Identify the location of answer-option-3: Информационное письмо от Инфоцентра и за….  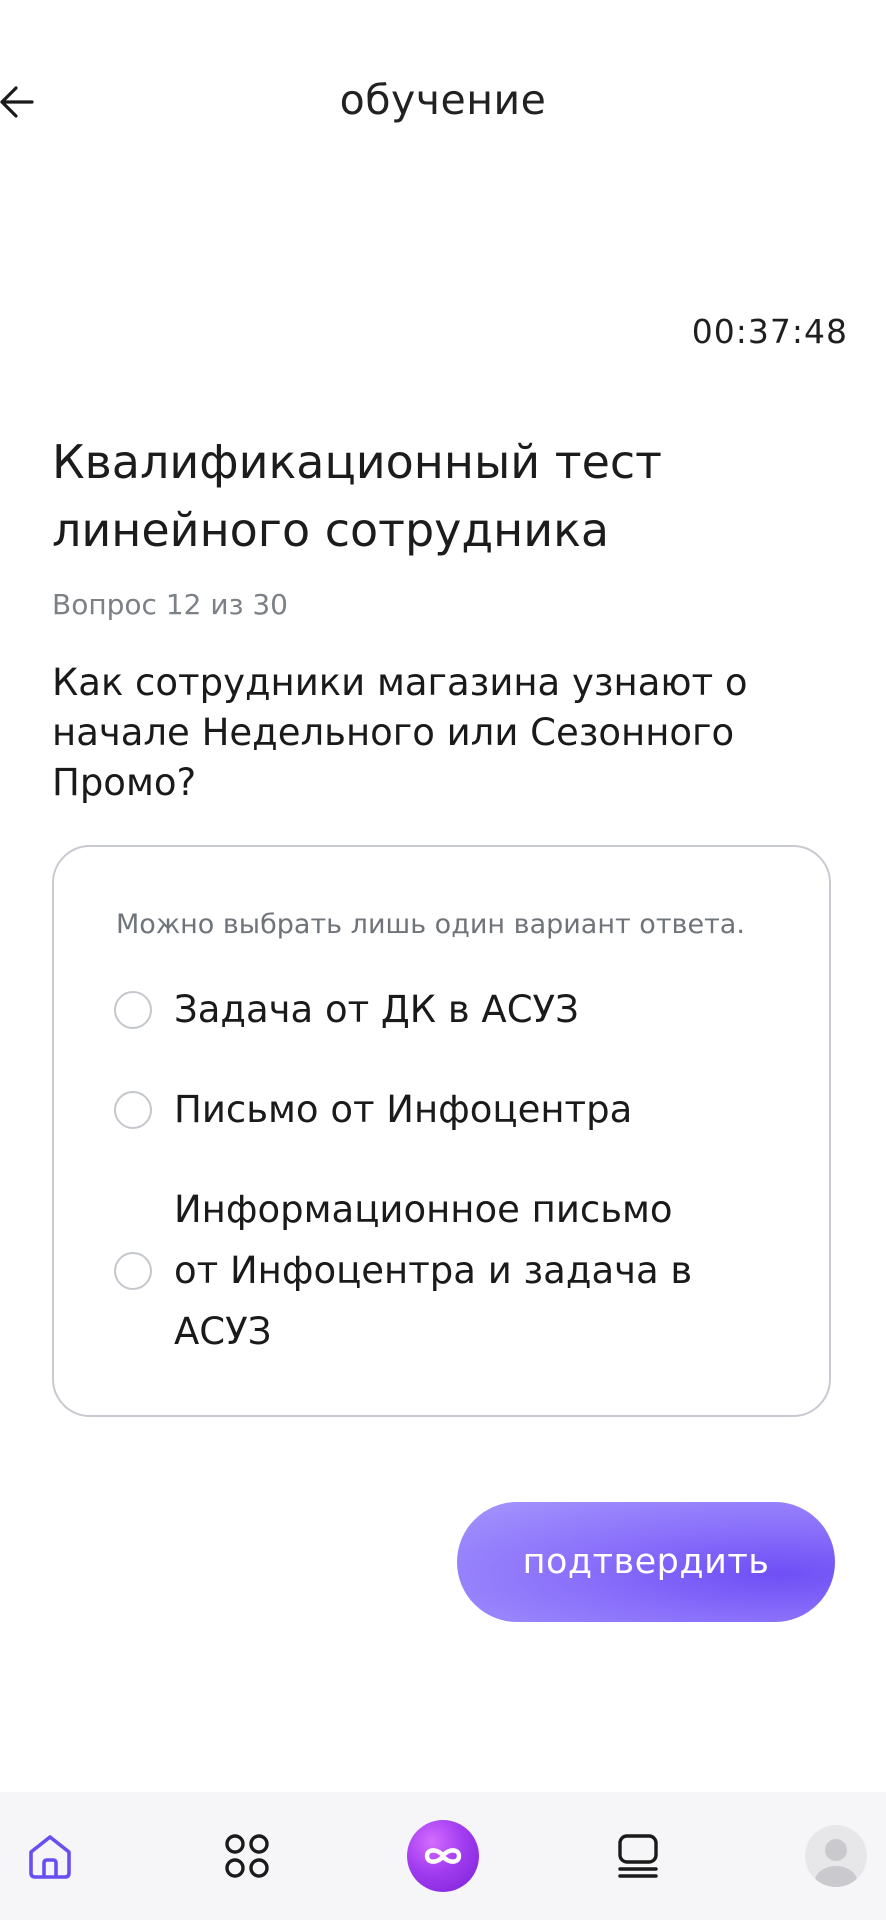
(454, 1270).